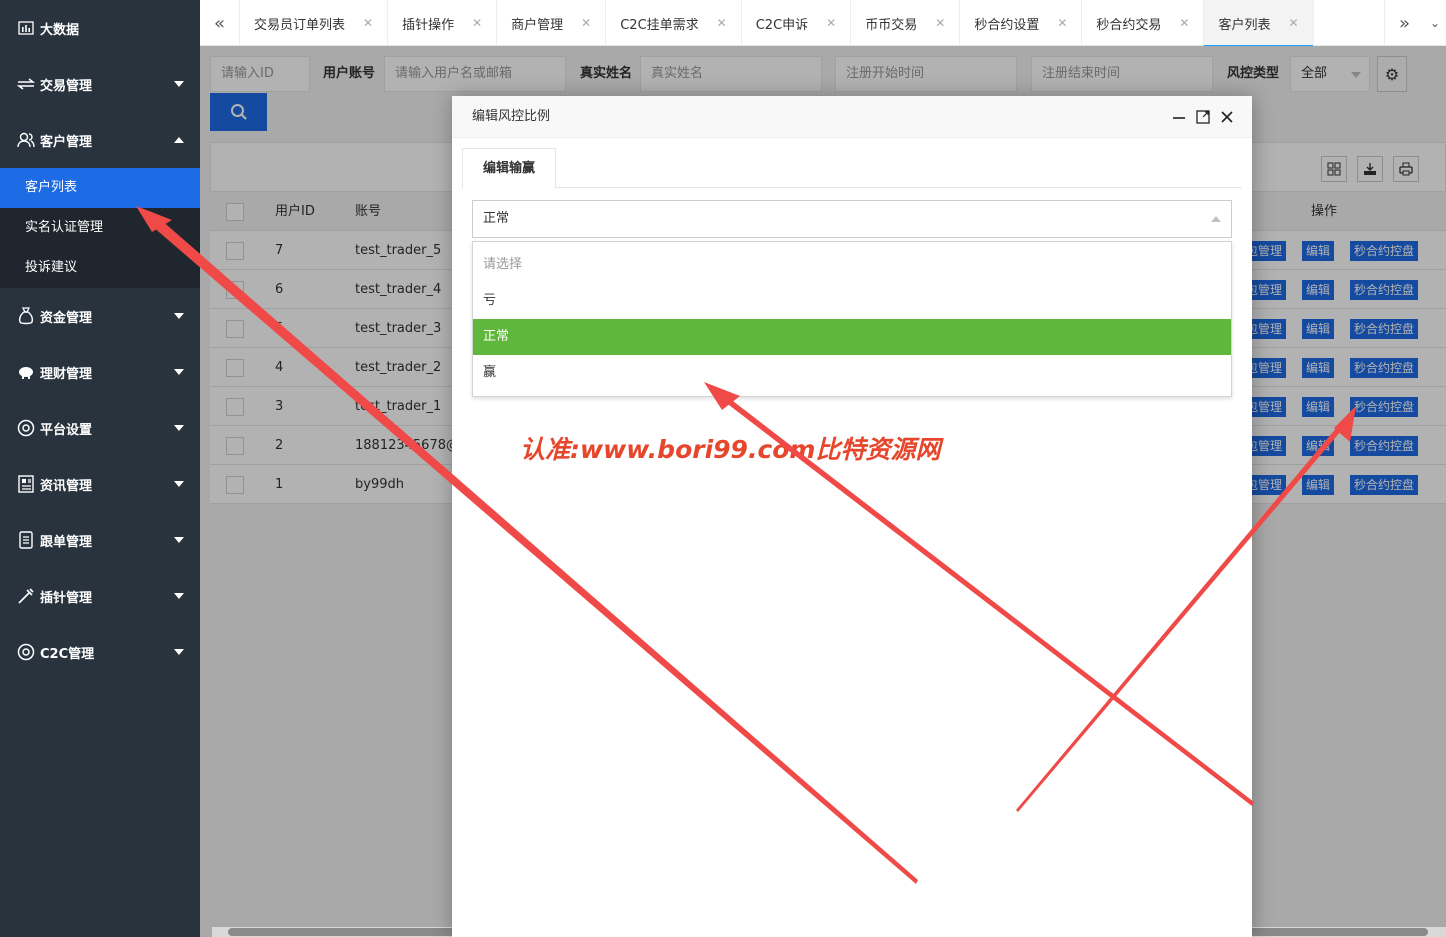 This screenshot has height=937, width=1446. What do you see at coordinates (428, 25) in the screenshot?
I see `tab-label: 插针操作` at bounding box center [428, 25].